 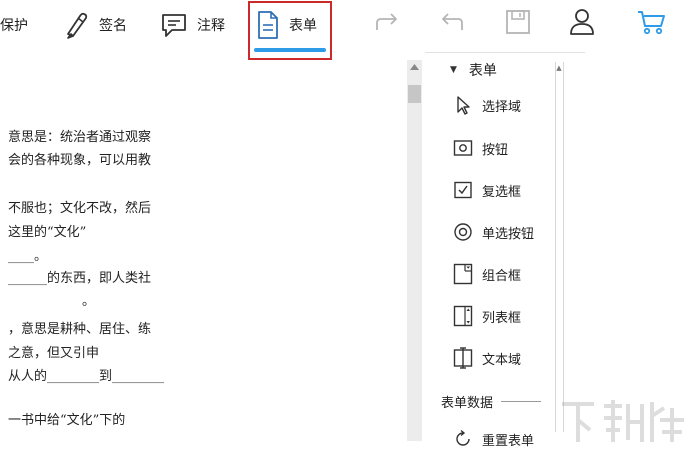 I want to click on user-account-button, so click(x=582, y=24).